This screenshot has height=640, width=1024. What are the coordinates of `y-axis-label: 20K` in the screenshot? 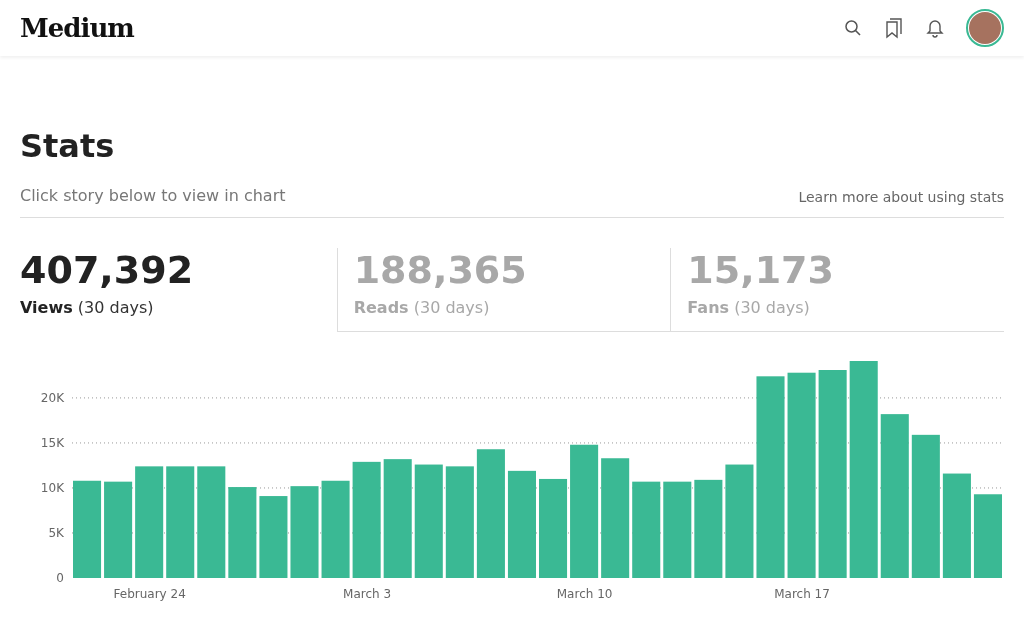 It's located at (52, 397).